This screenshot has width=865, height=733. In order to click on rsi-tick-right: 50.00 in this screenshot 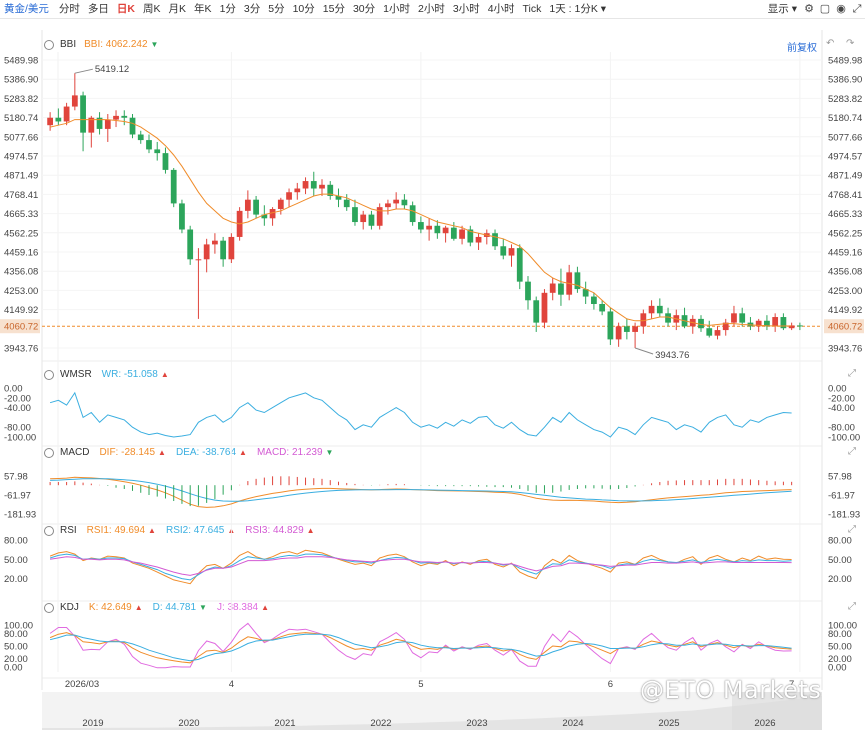, I will do `click(840, 560)`.